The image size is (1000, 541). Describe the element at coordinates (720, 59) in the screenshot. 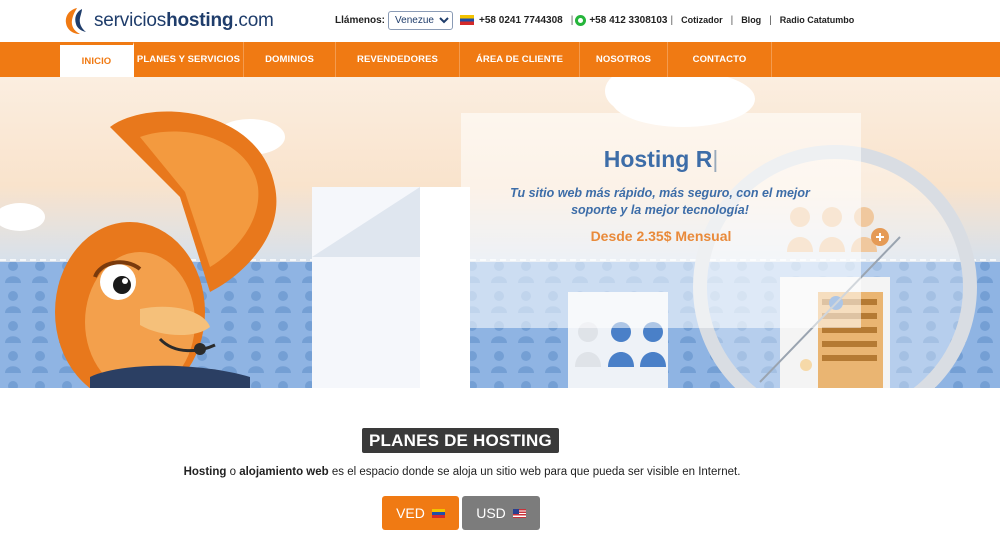

I see `nav-contacto: CONTACTO` at that location.